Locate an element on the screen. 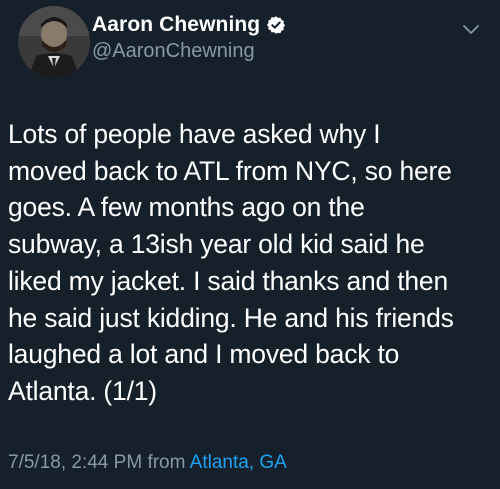  tweet-text-line: goes. A few months ago on the is located at coordinates (186, 207).